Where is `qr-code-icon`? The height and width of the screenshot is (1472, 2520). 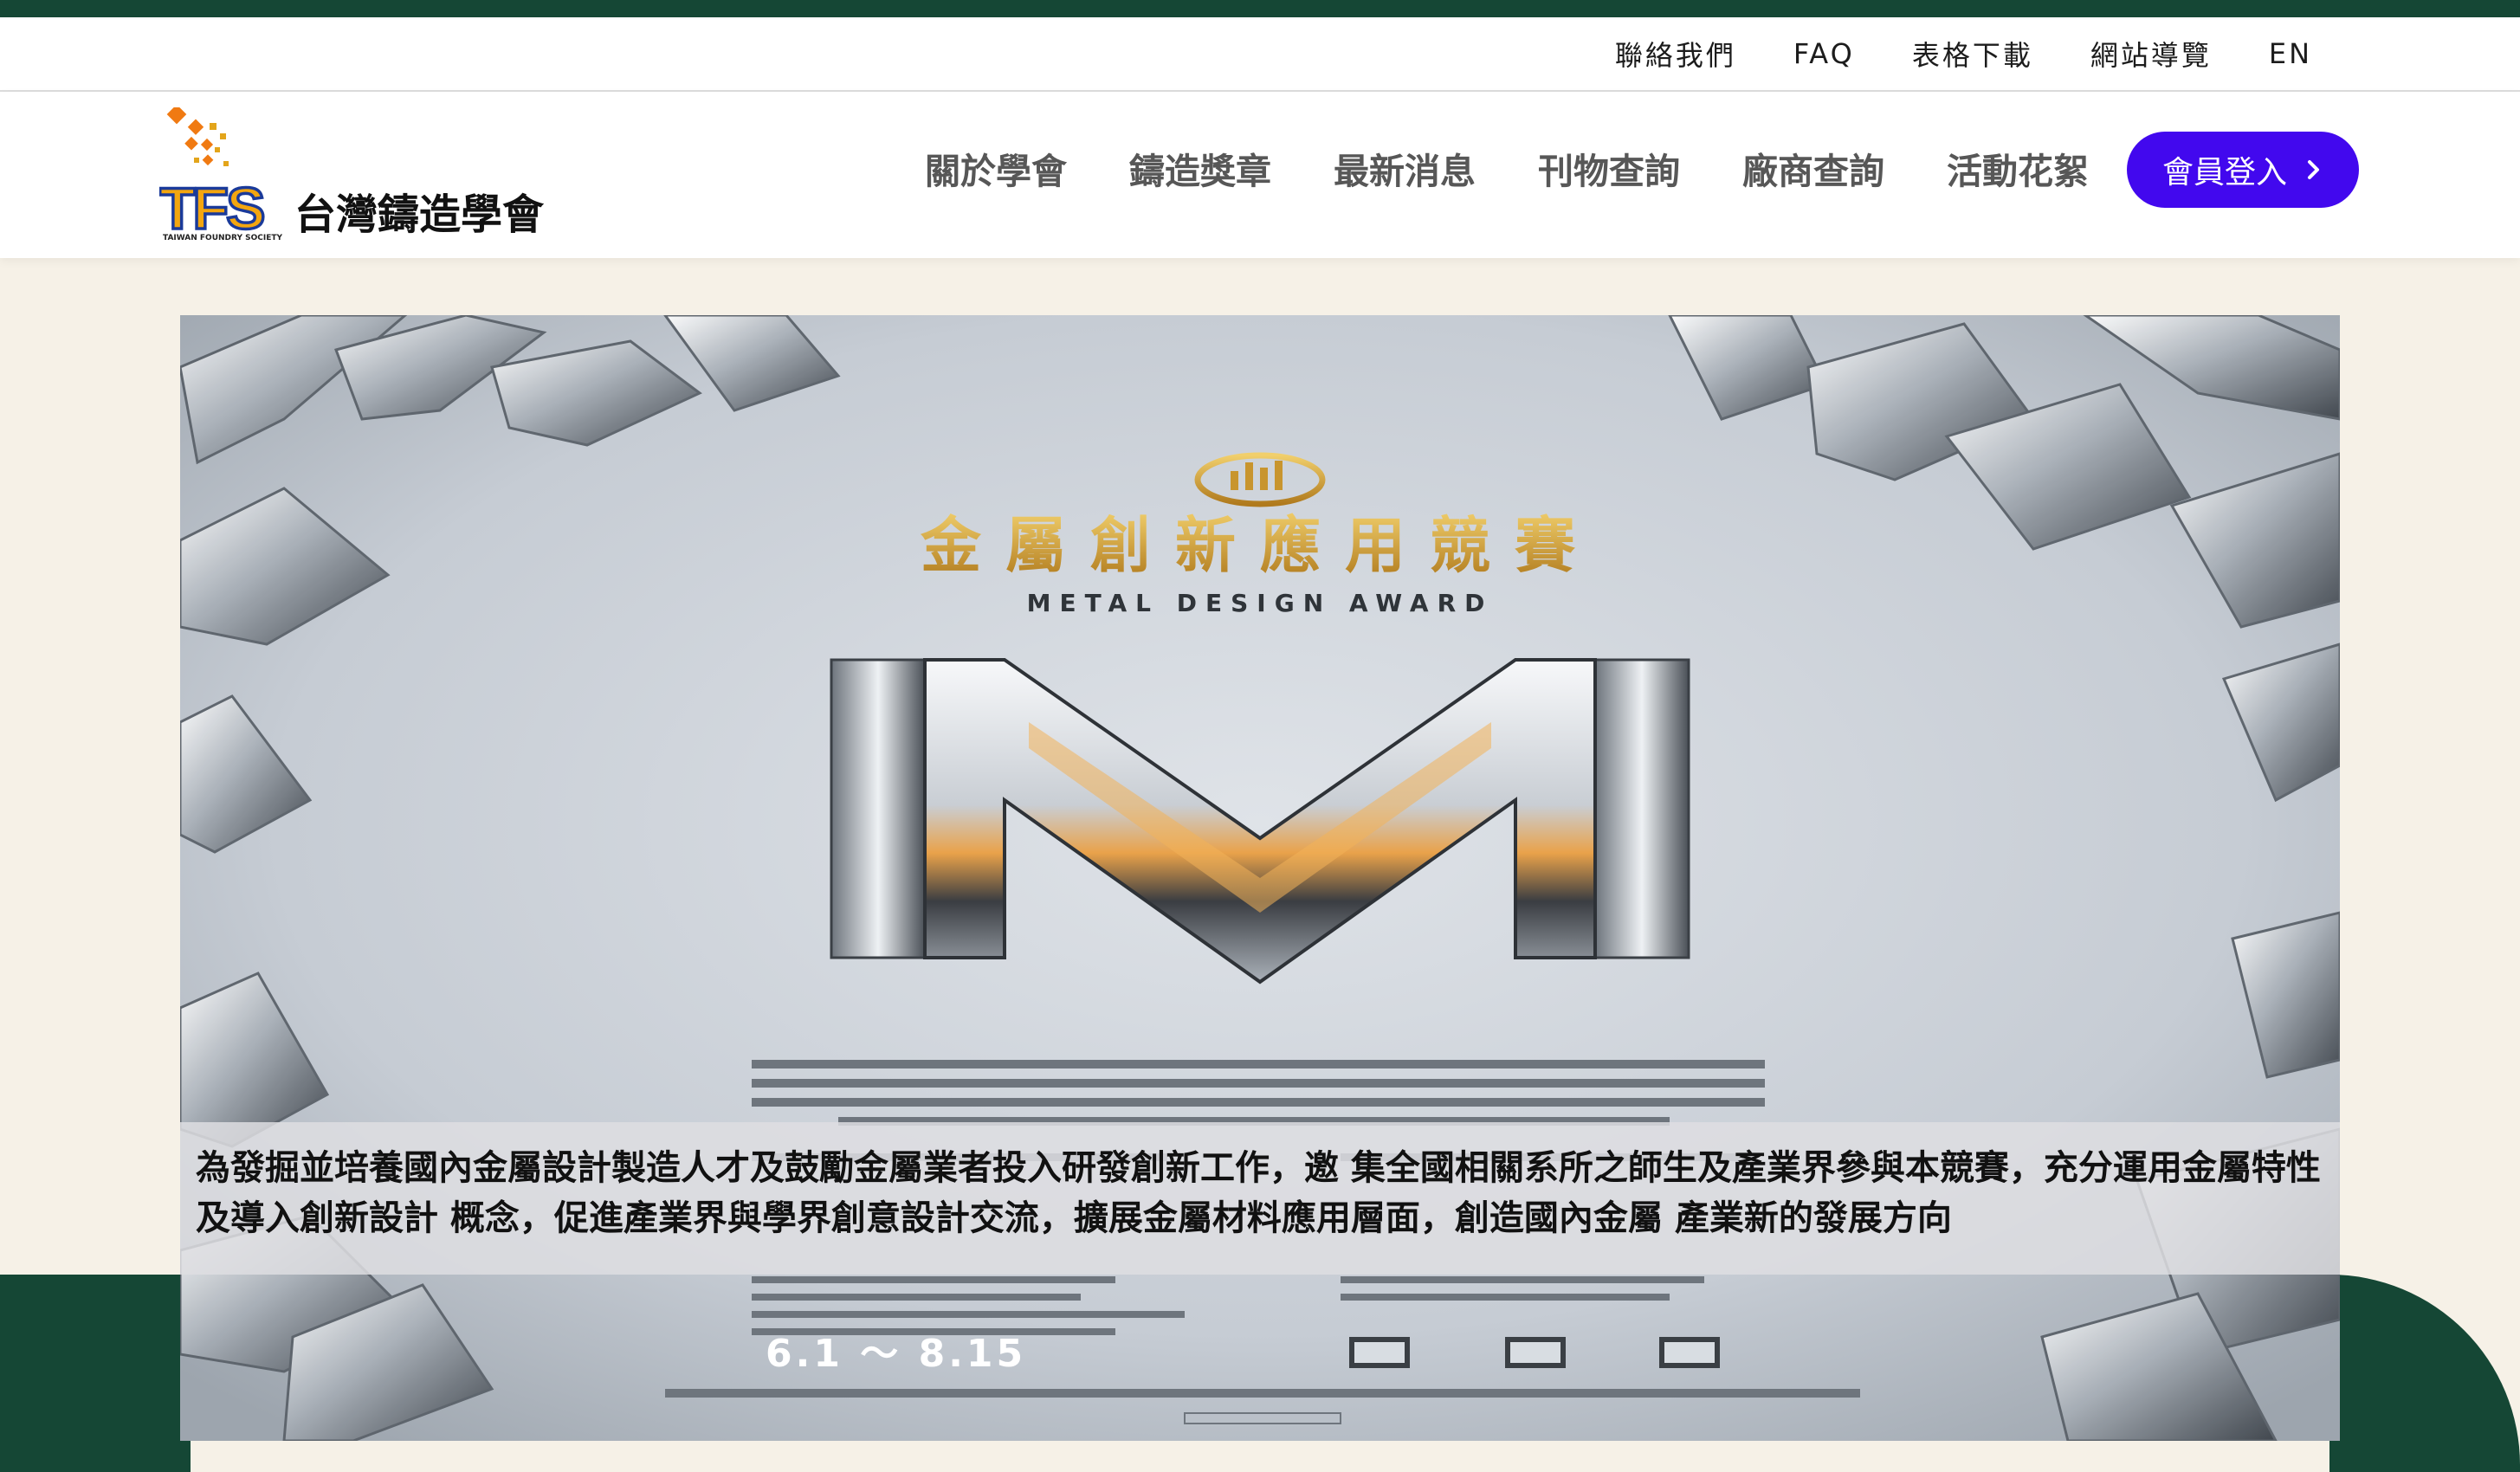 qr-code-icon is located at coordinates (1534, 1353).